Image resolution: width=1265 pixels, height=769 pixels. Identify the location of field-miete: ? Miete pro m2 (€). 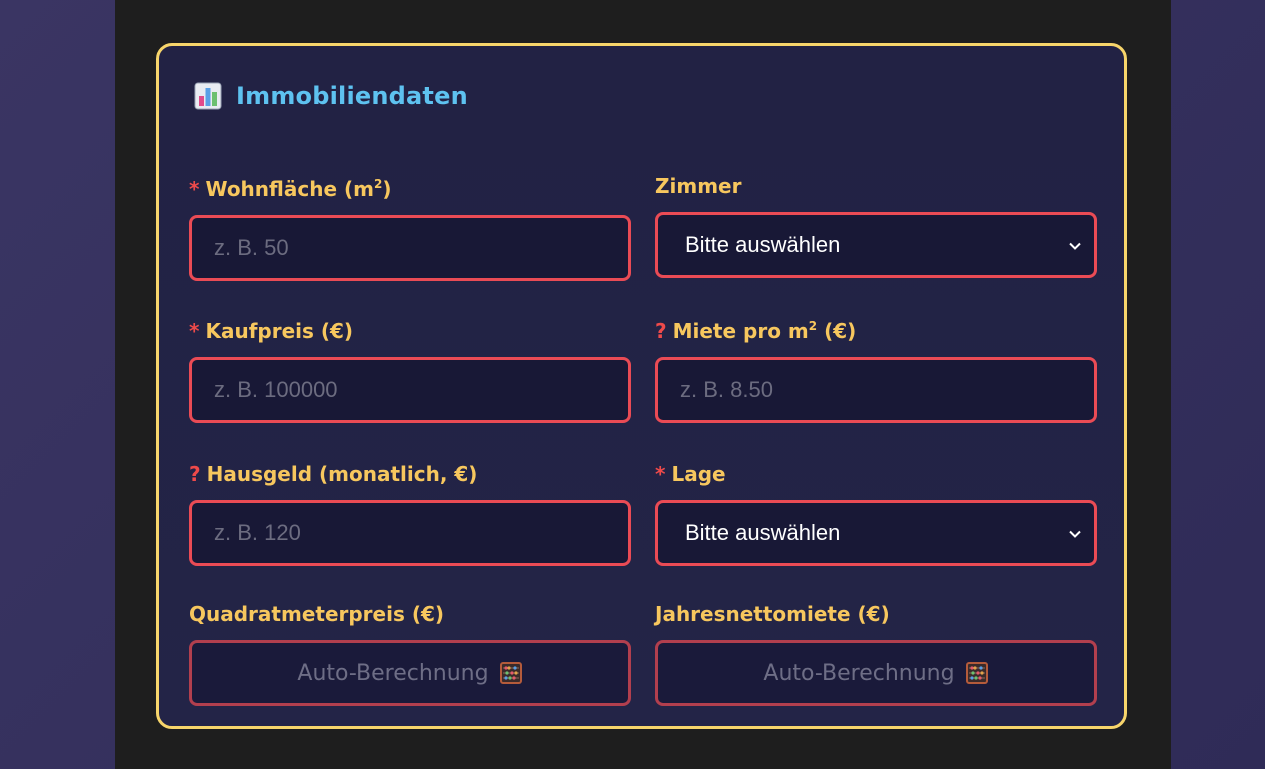
(876, 371).